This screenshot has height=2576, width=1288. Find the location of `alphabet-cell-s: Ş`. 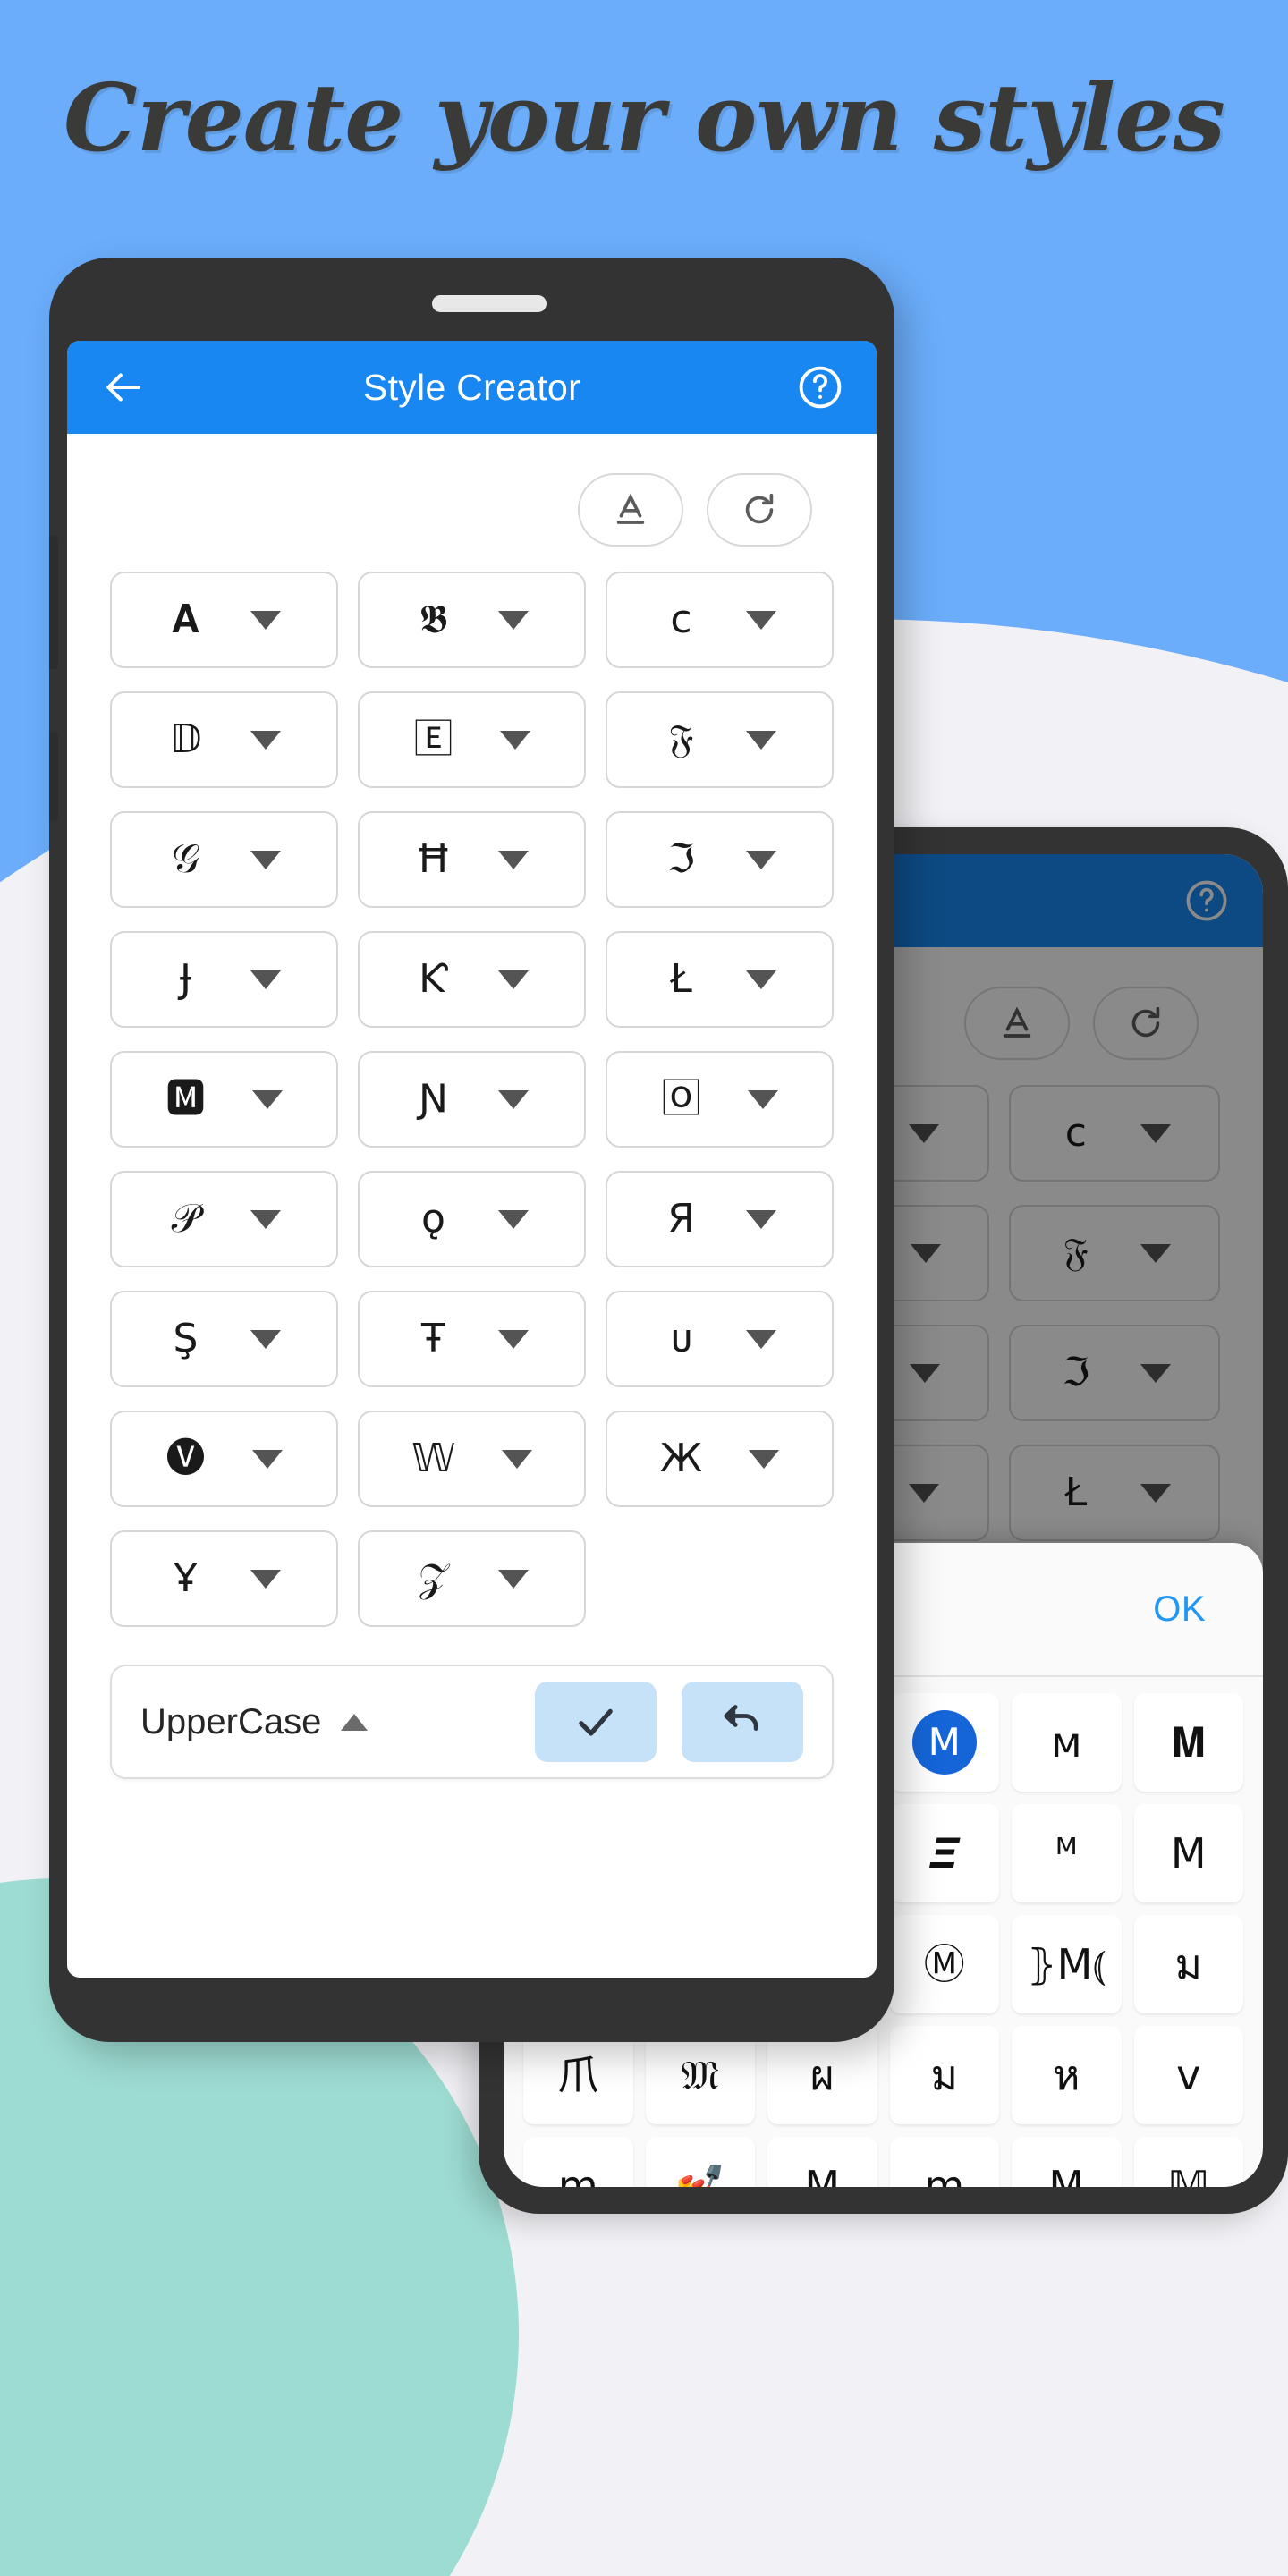

alphabet-cell-s: Ş is located at coordinates (224, 1339).